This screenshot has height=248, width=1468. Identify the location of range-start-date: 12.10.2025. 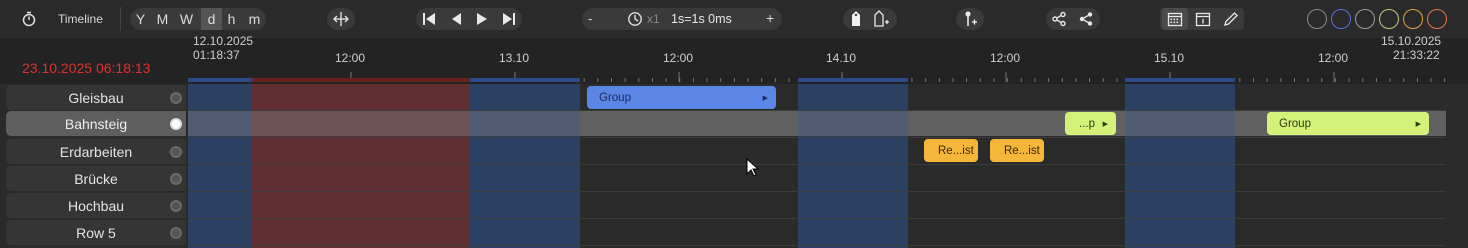
(223, 41).